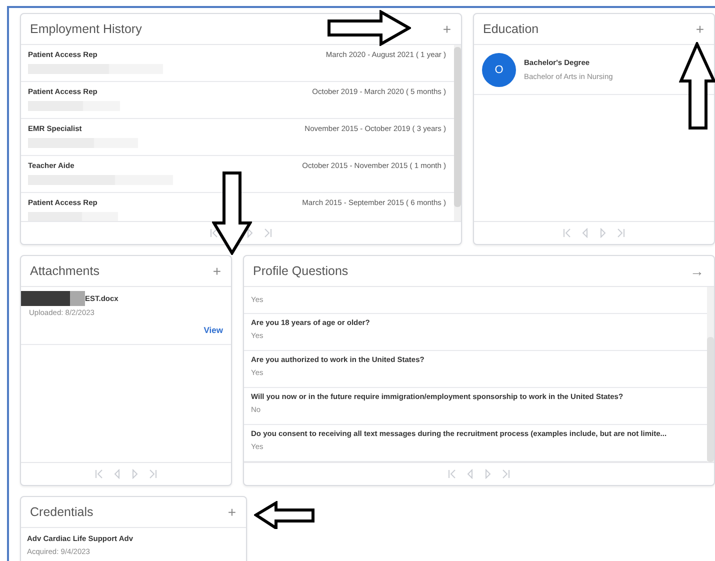 The width and height of the screenshot is (715, 561). What do you see at coordinates (697, 271) in the screenshot?
I see `open-button: →` at bounding box center [697, 271].